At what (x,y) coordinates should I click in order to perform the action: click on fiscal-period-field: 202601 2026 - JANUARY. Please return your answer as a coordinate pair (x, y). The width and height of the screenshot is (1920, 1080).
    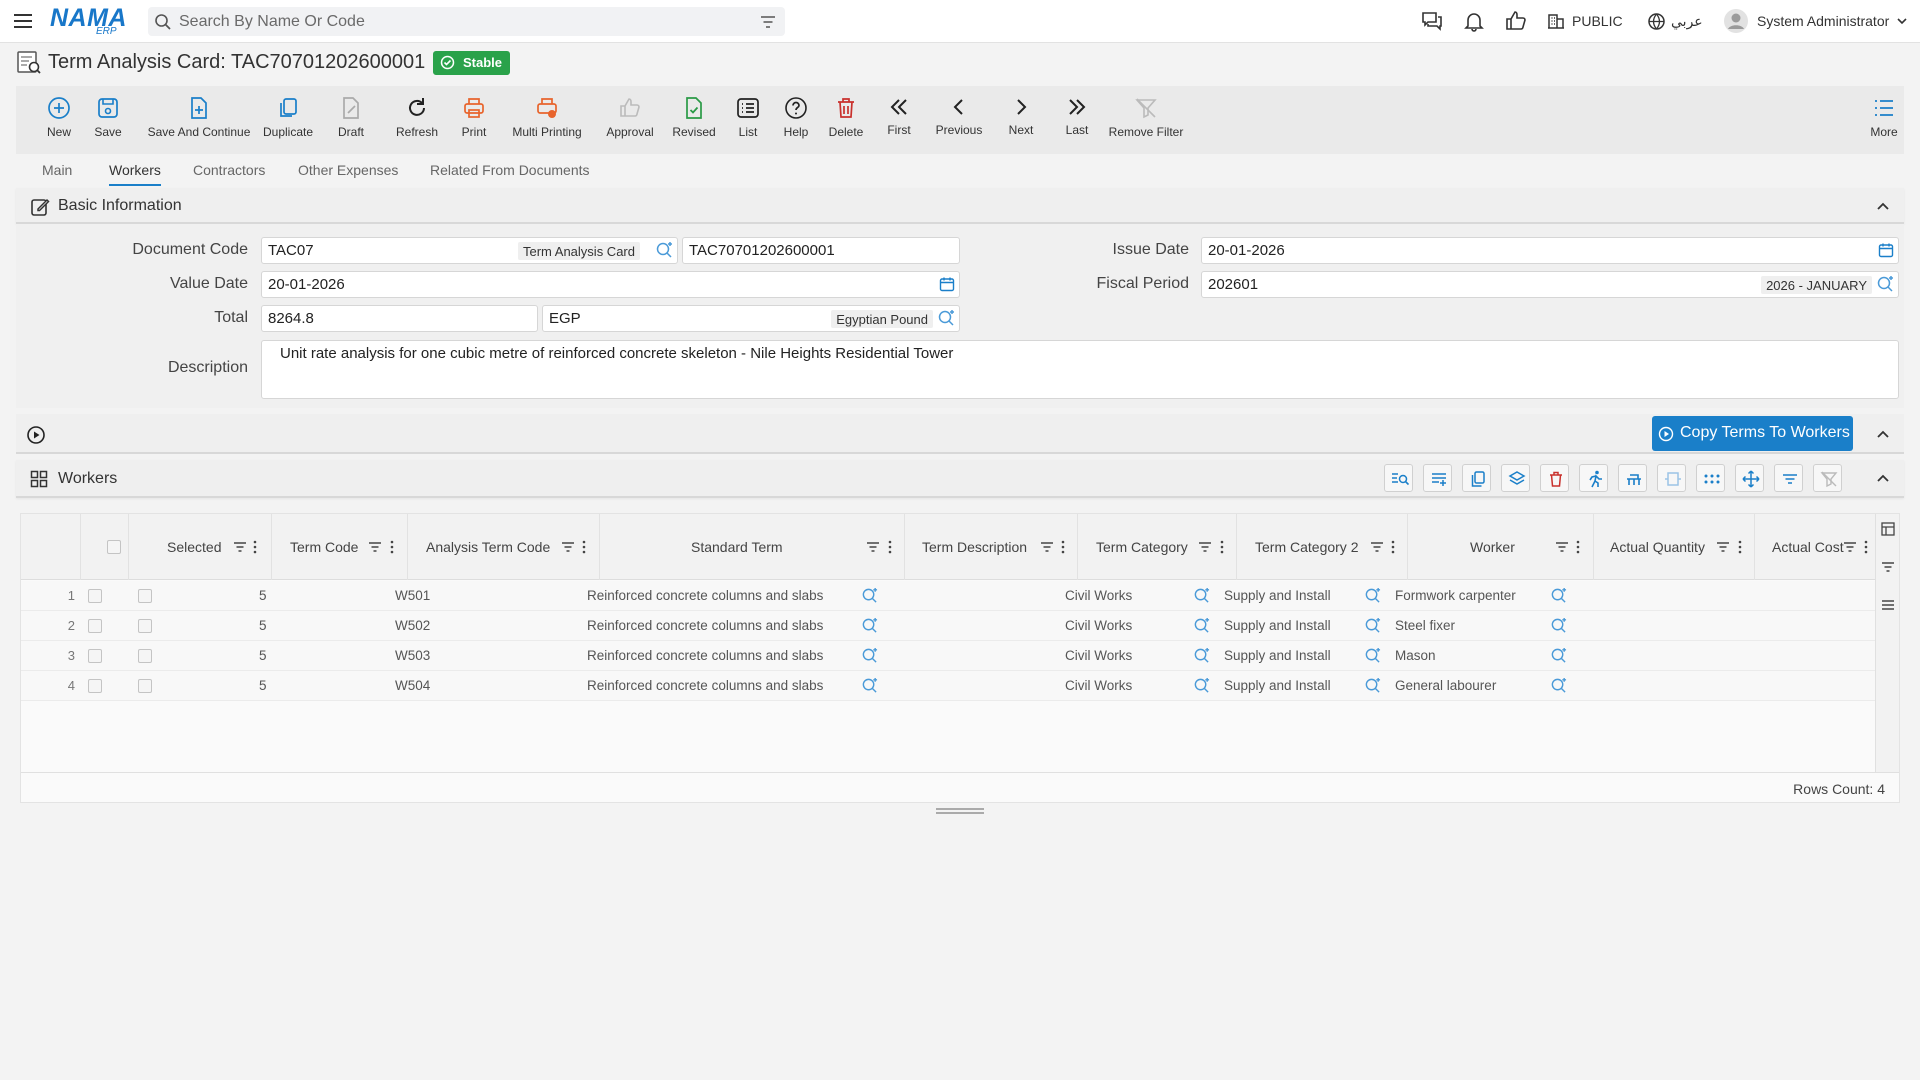
    Looking at the image, I should click on (1550, 284).